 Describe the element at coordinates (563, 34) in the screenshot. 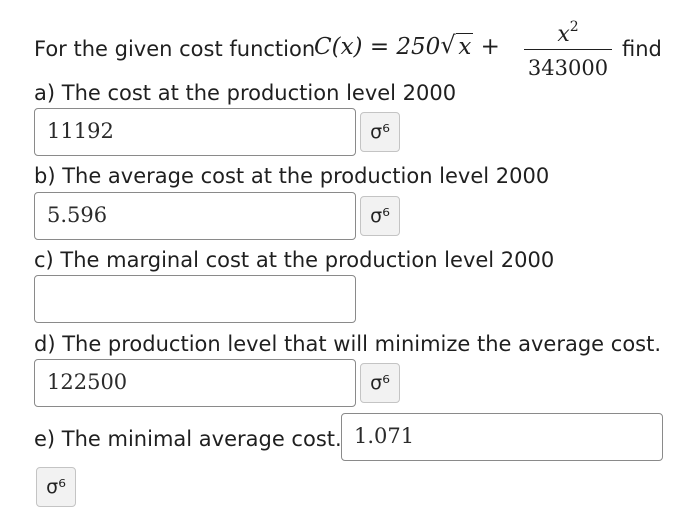

I see `numerator-base: x` at that location.